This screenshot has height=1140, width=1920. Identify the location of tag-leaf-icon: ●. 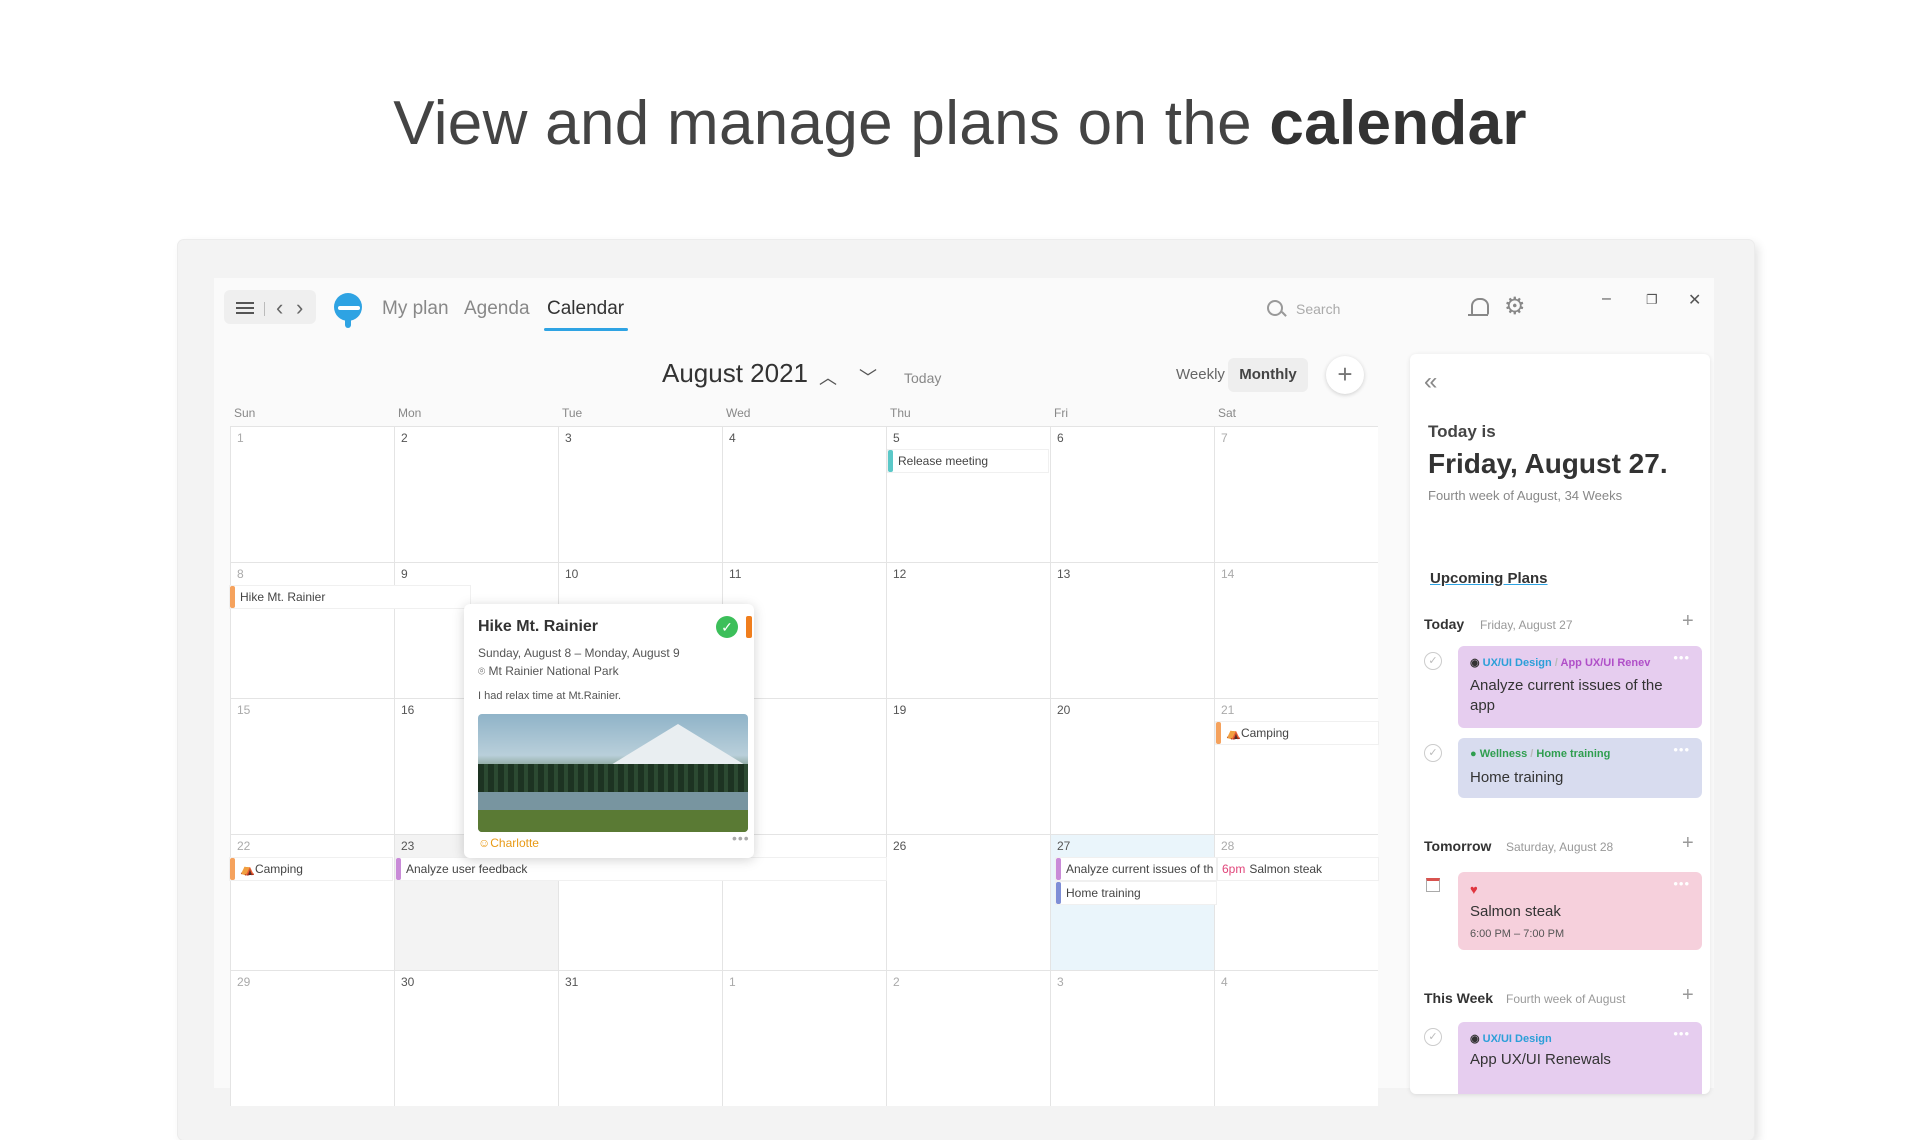
(1475, 754).